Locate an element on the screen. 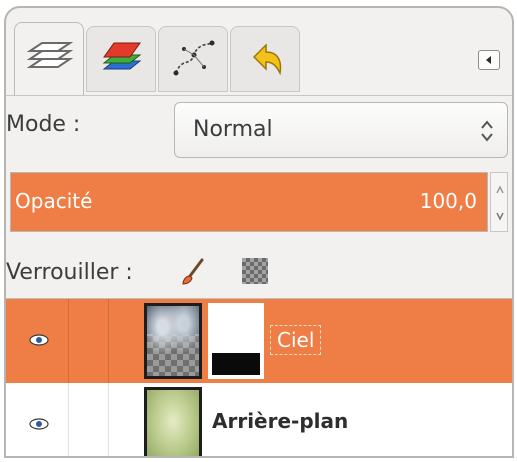 Image resolution: width=517 pixels, height=462 pixels. tab-undo-history is located at coordinates (265, 59).